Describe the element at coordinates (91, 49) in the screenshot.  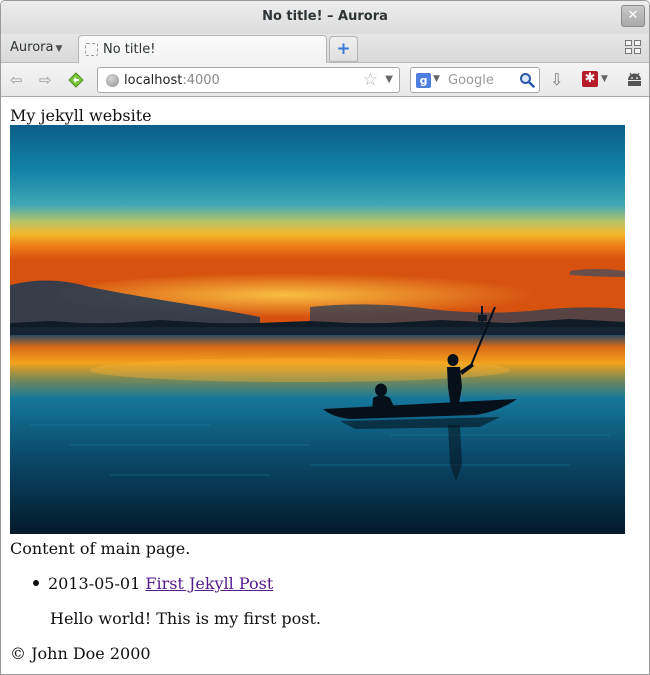
I see `blank-page-icon` at that location.